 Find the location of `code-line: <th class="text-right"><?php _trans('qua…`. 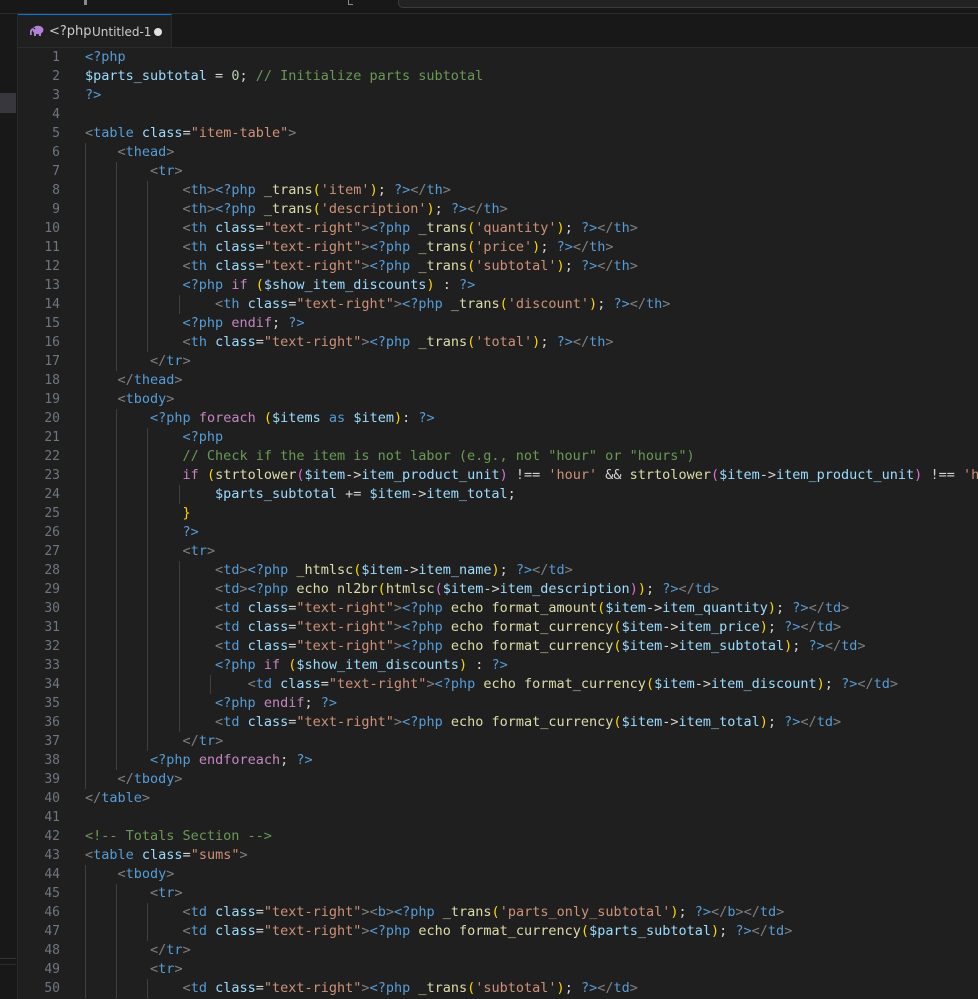

code-line: <th class="text-right"><?php _trans('qua… is located at coordinates (531, 228).